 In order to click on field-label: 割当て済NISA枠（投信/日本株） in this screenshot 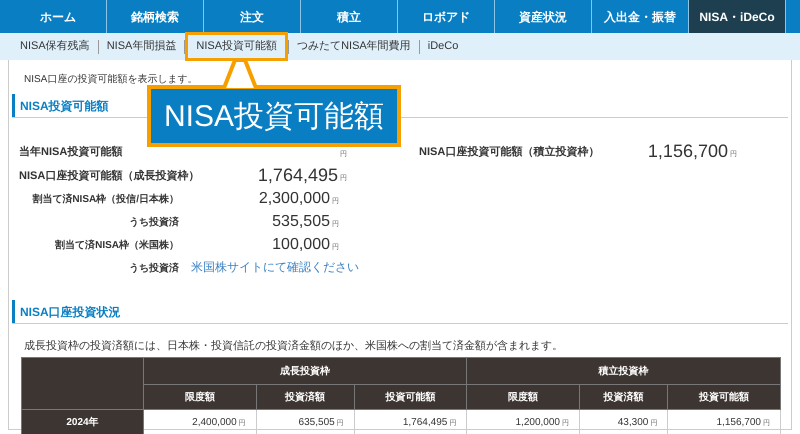, I will do `click(105, 199)`.